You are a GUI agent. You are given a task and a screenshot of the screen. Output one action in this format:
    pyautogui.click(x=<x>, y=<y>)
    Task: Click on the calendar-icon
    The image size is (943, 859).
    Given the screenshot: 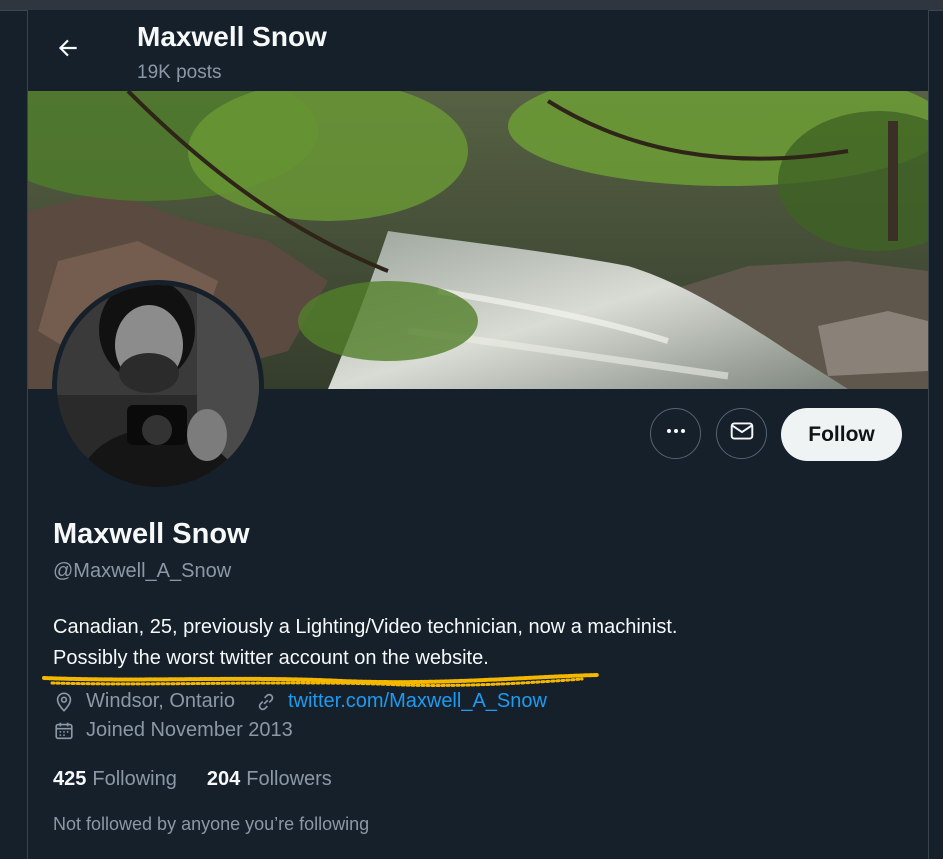 What is the action you would take?
    pyautogui.click(x=64, y=731)
    